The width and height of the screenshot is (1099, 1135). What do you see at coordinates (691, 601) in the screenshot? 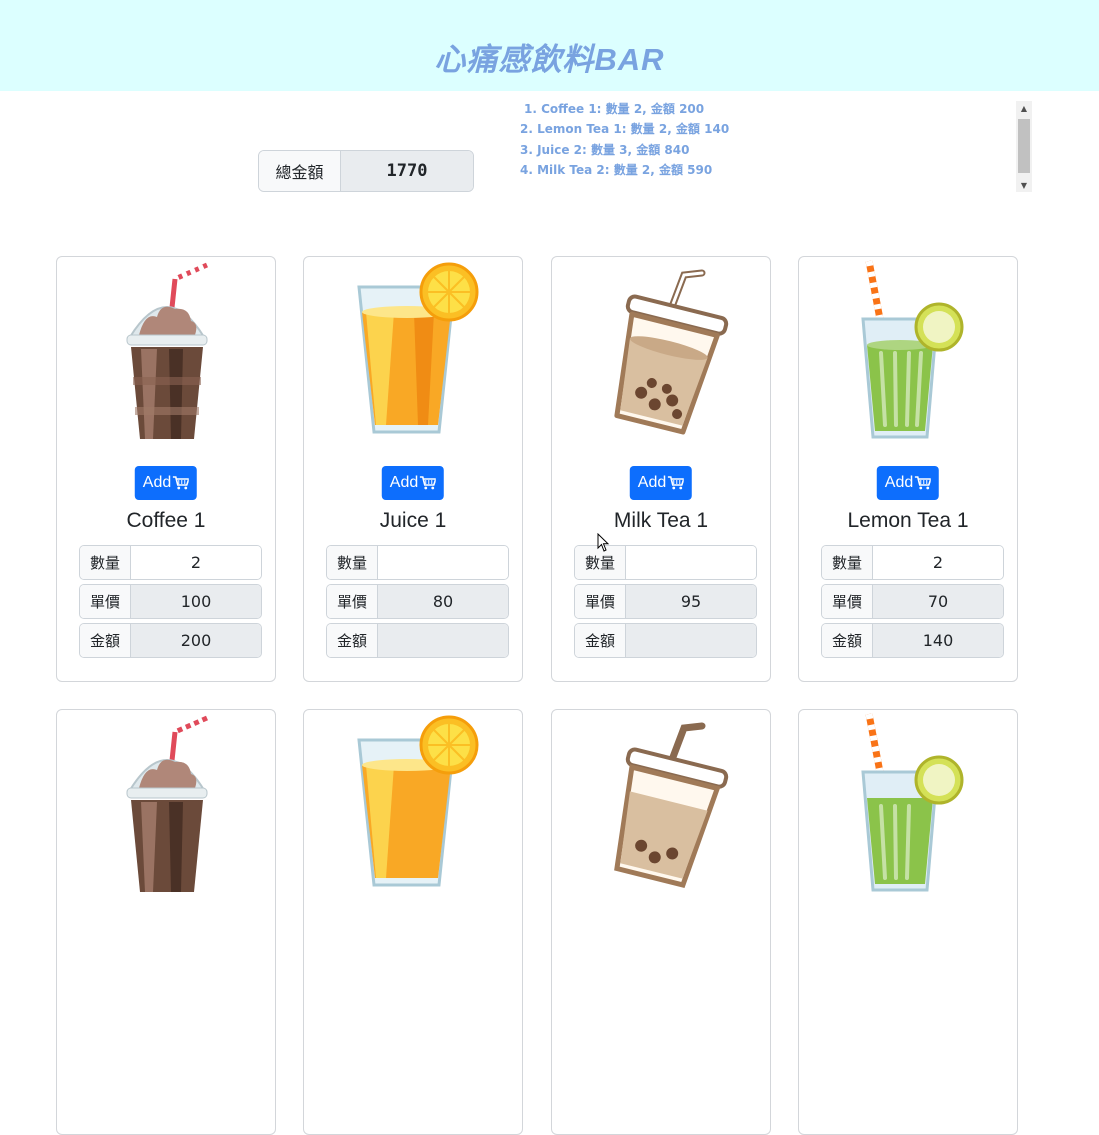
I see `price-value: 95` at bounding box center [691, 601].